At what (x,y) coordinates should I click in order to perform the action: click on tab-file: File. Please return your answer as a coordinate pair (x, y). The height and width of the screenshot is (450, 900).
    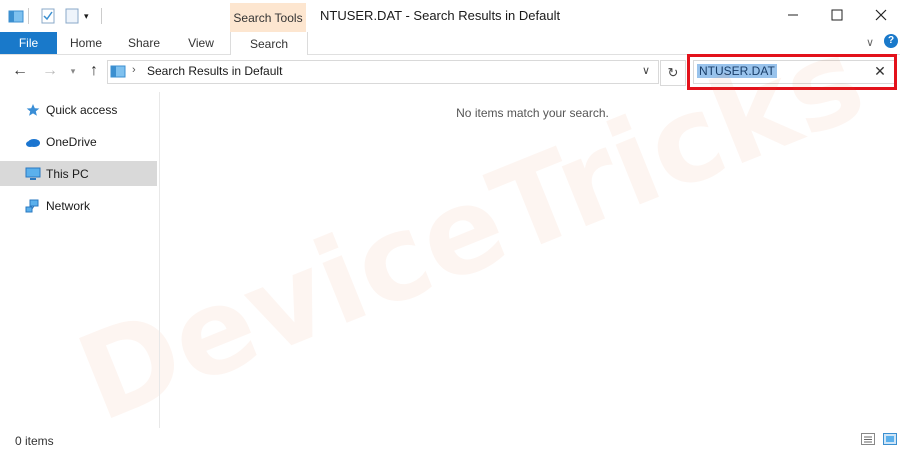
    Looking at the image, I should click on (28, 43).